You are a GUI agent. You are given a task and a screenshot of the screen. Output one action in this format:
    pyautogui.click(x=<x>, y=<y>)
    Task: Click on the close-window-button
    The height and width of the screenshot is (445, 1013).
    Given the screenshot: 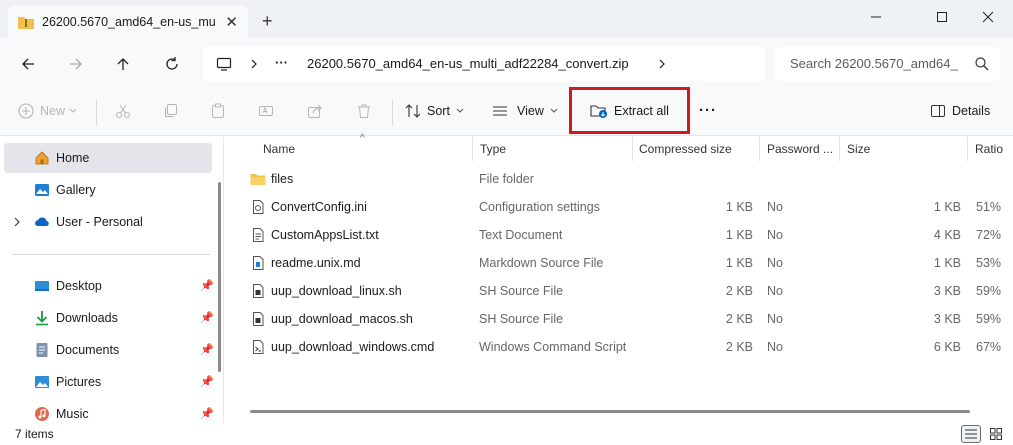 What is the action you would take?
    pyautogui.click(x=988, y=17)
    